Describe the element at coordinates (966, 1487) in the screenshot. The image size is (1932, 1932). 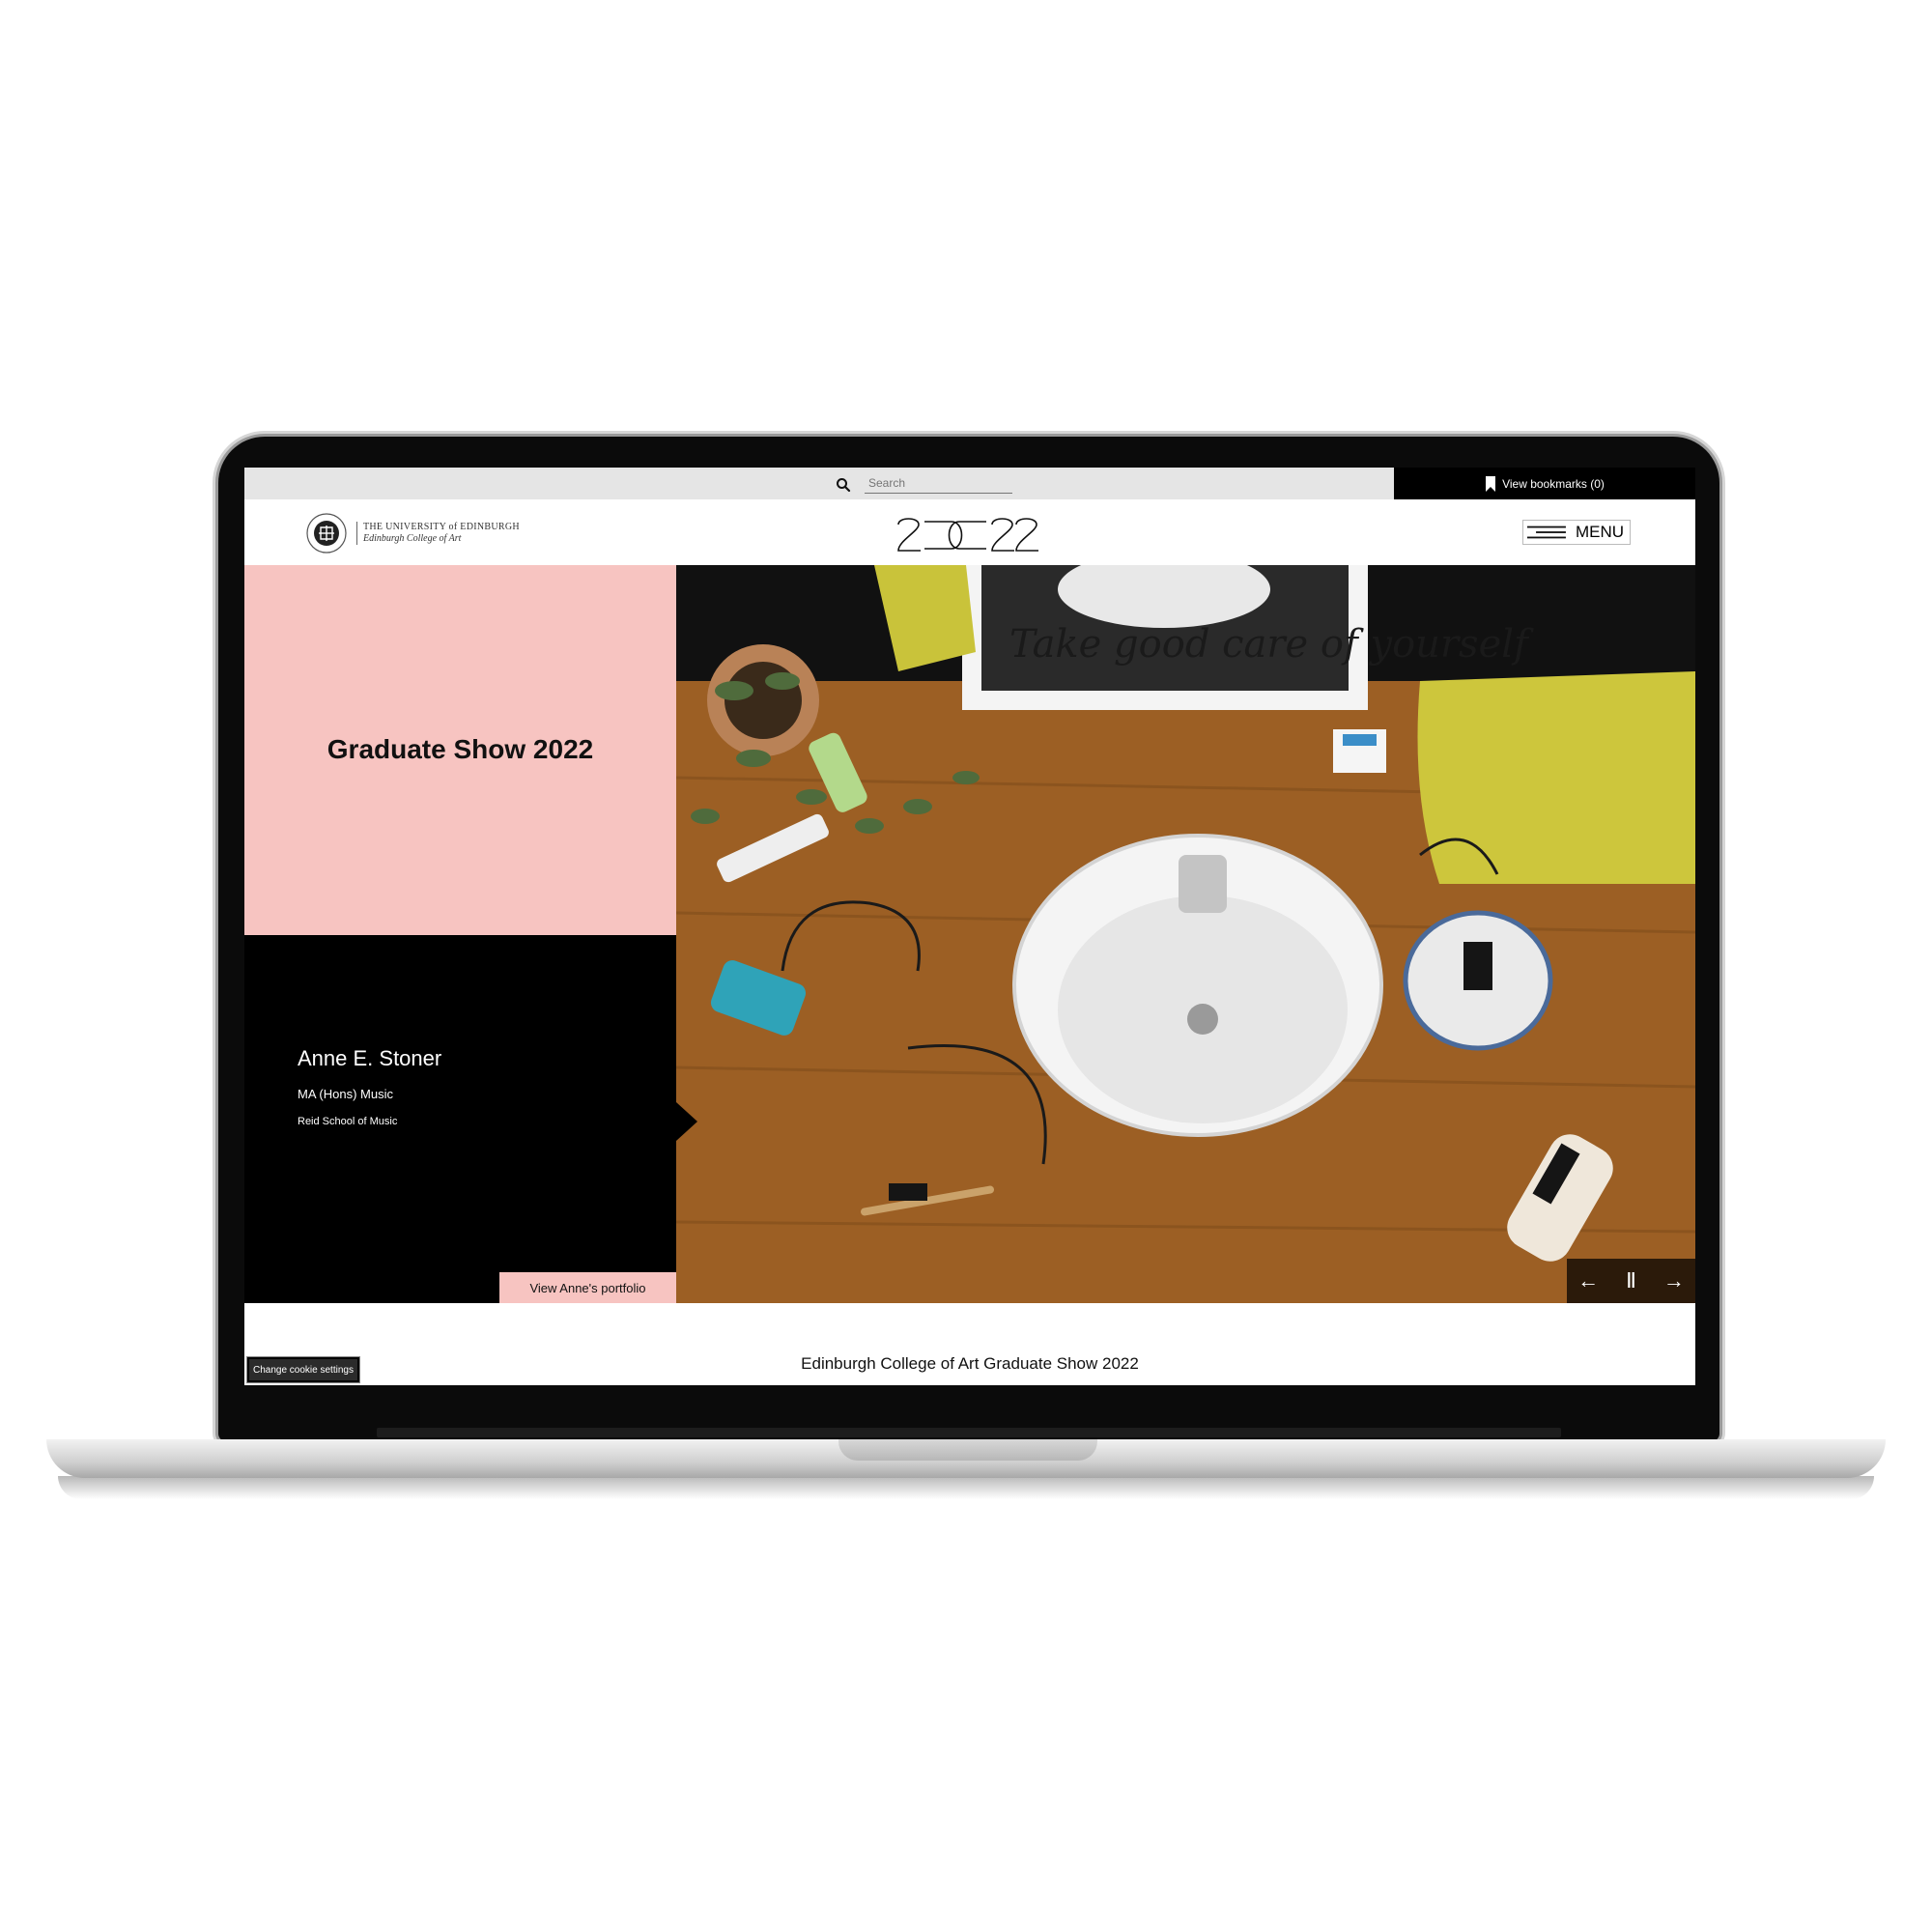
I see `laptop-shadow` at that location.